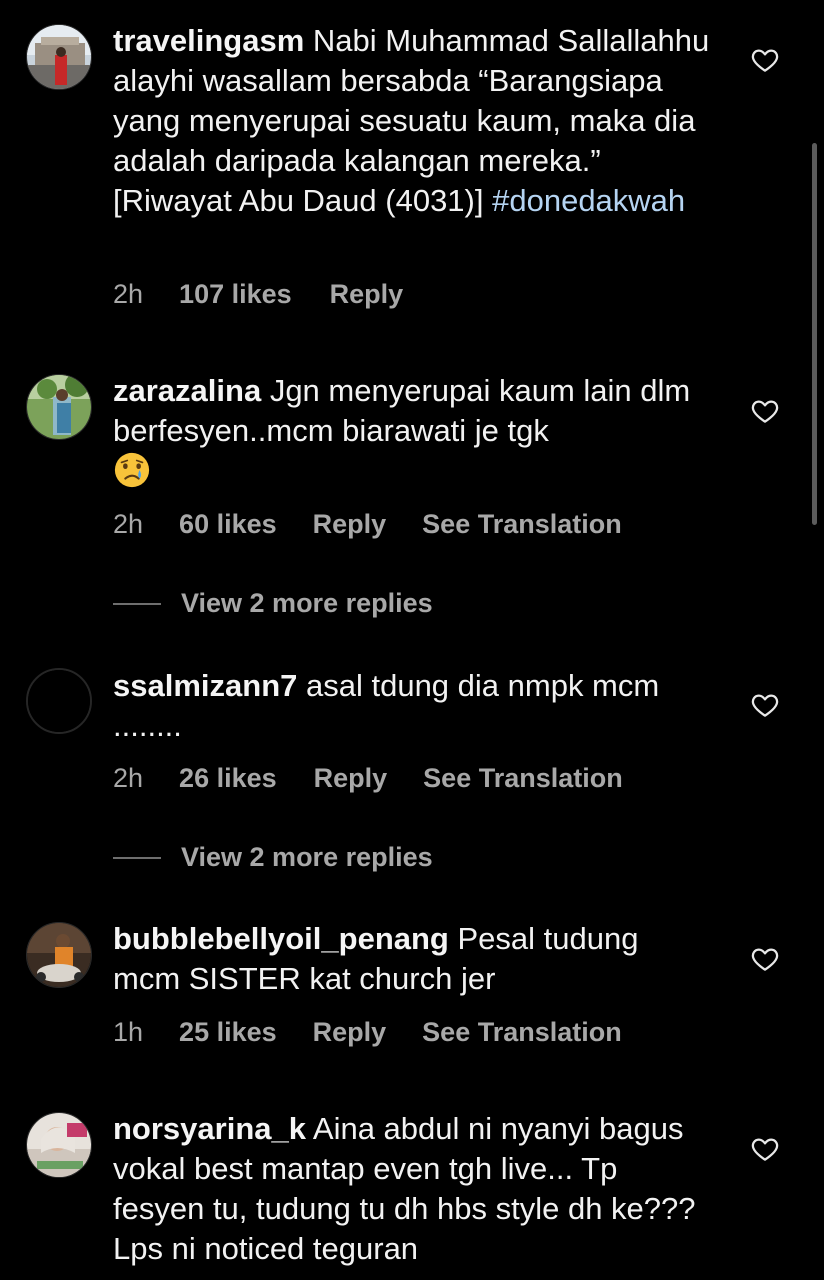  What do you see at coordinates (235, 294) in the screenshot?
I see `likes-count: 107 likes` at bounding box center [235, 294].